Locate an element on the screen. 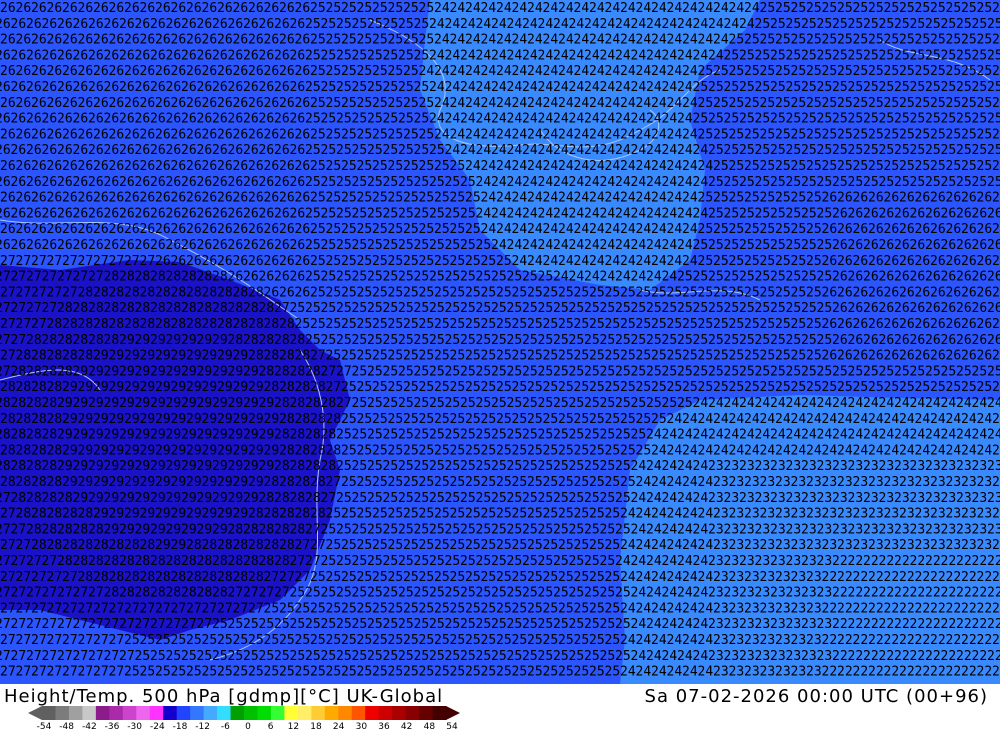 The height and width of the screenshot is (733, 1000). legend-color-cell is located at coordinates (331, 713).